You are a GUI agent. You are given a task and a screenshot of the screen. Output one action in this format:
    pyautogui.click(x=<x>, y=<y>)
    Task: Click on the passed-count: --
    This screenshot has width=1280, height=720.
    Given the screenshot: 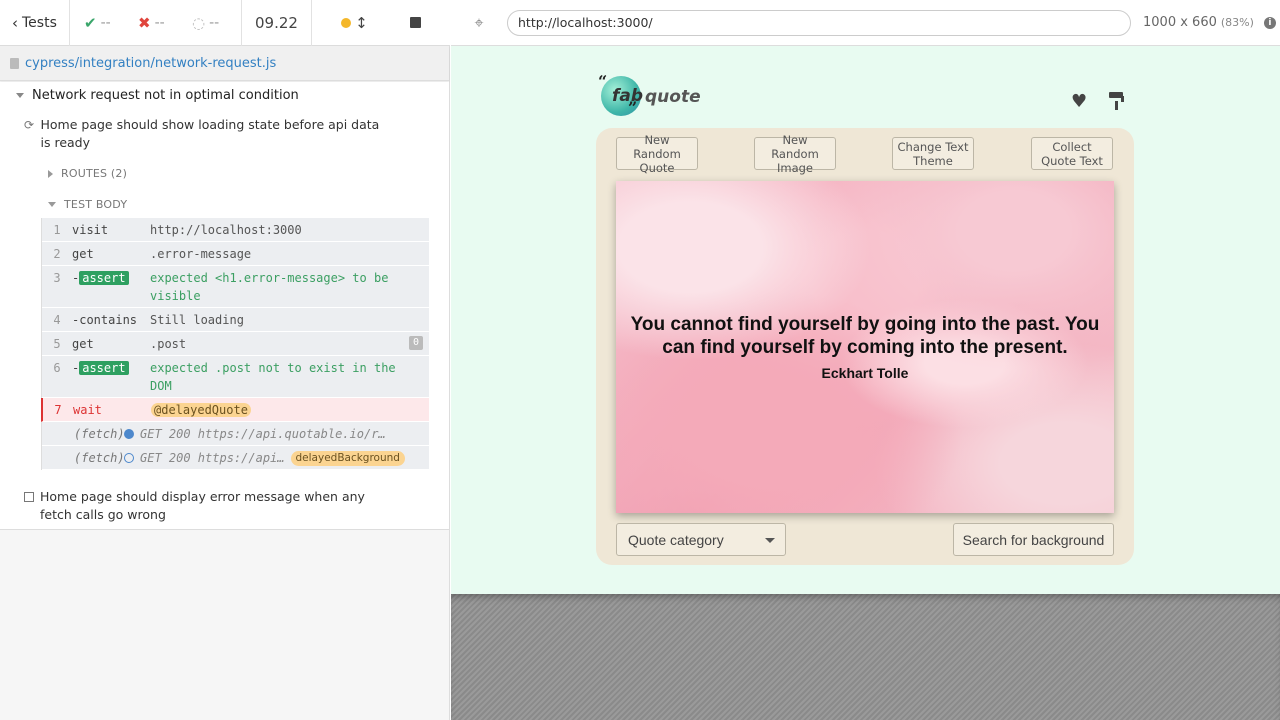 What is the action you would take?
    pyautogui.click(x=105, y=22)
    